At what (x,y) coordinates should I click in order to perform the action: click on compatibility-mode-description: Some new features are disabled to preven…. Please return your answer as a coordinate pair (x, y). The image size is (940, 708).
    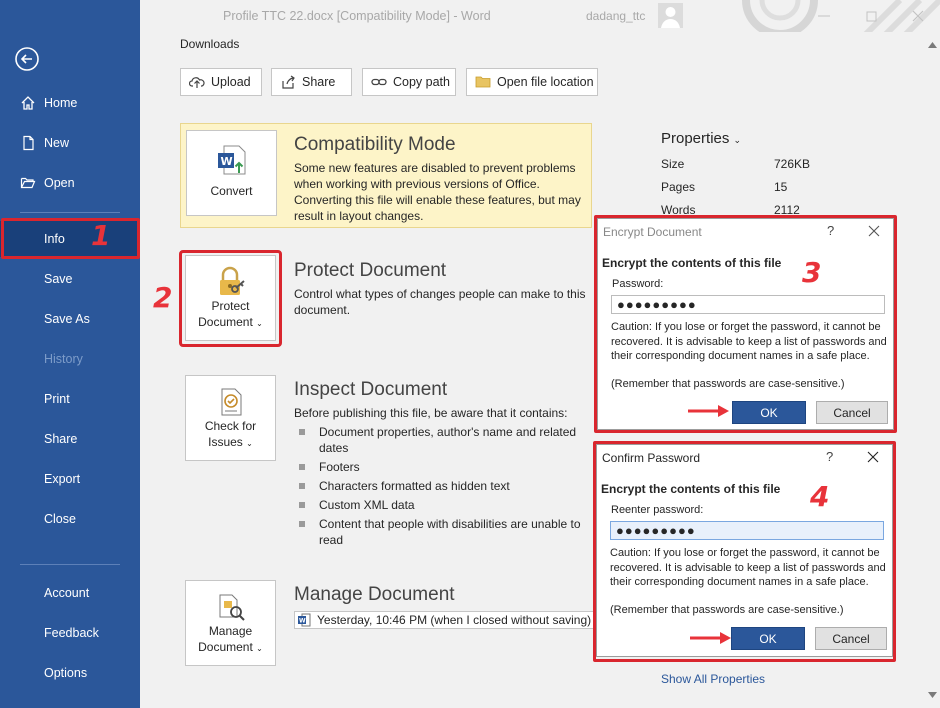
    Looking at the image, I should click on (437, 192).